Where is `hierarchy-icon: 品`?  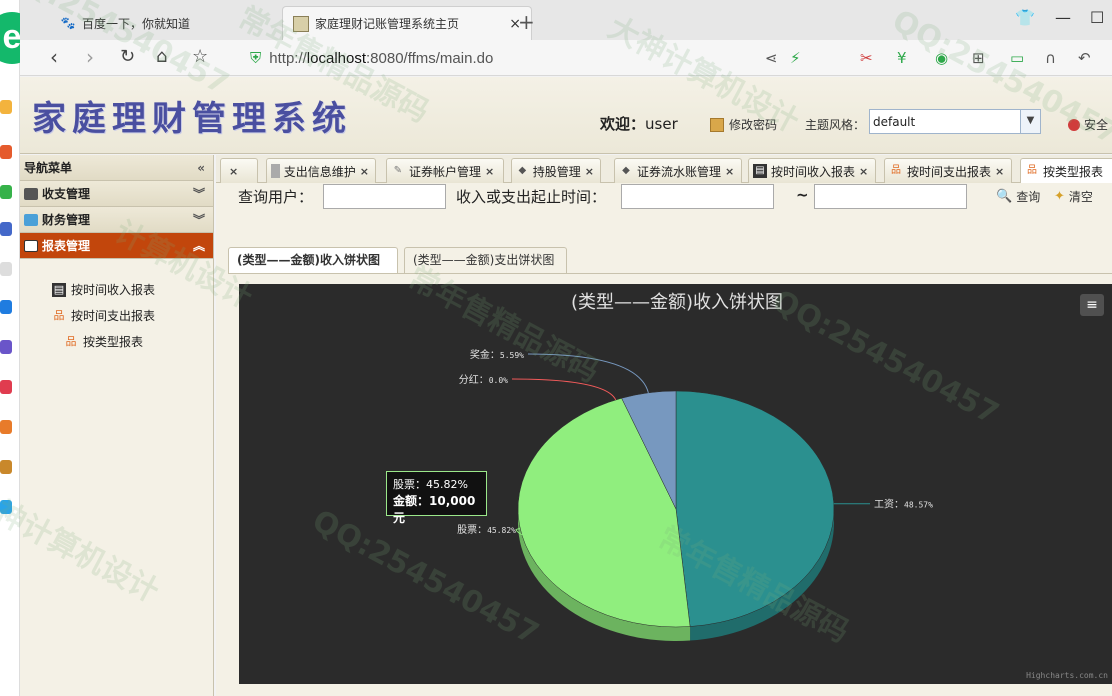
hierarchy-icon: 品 is located at coordinates (71, 341).